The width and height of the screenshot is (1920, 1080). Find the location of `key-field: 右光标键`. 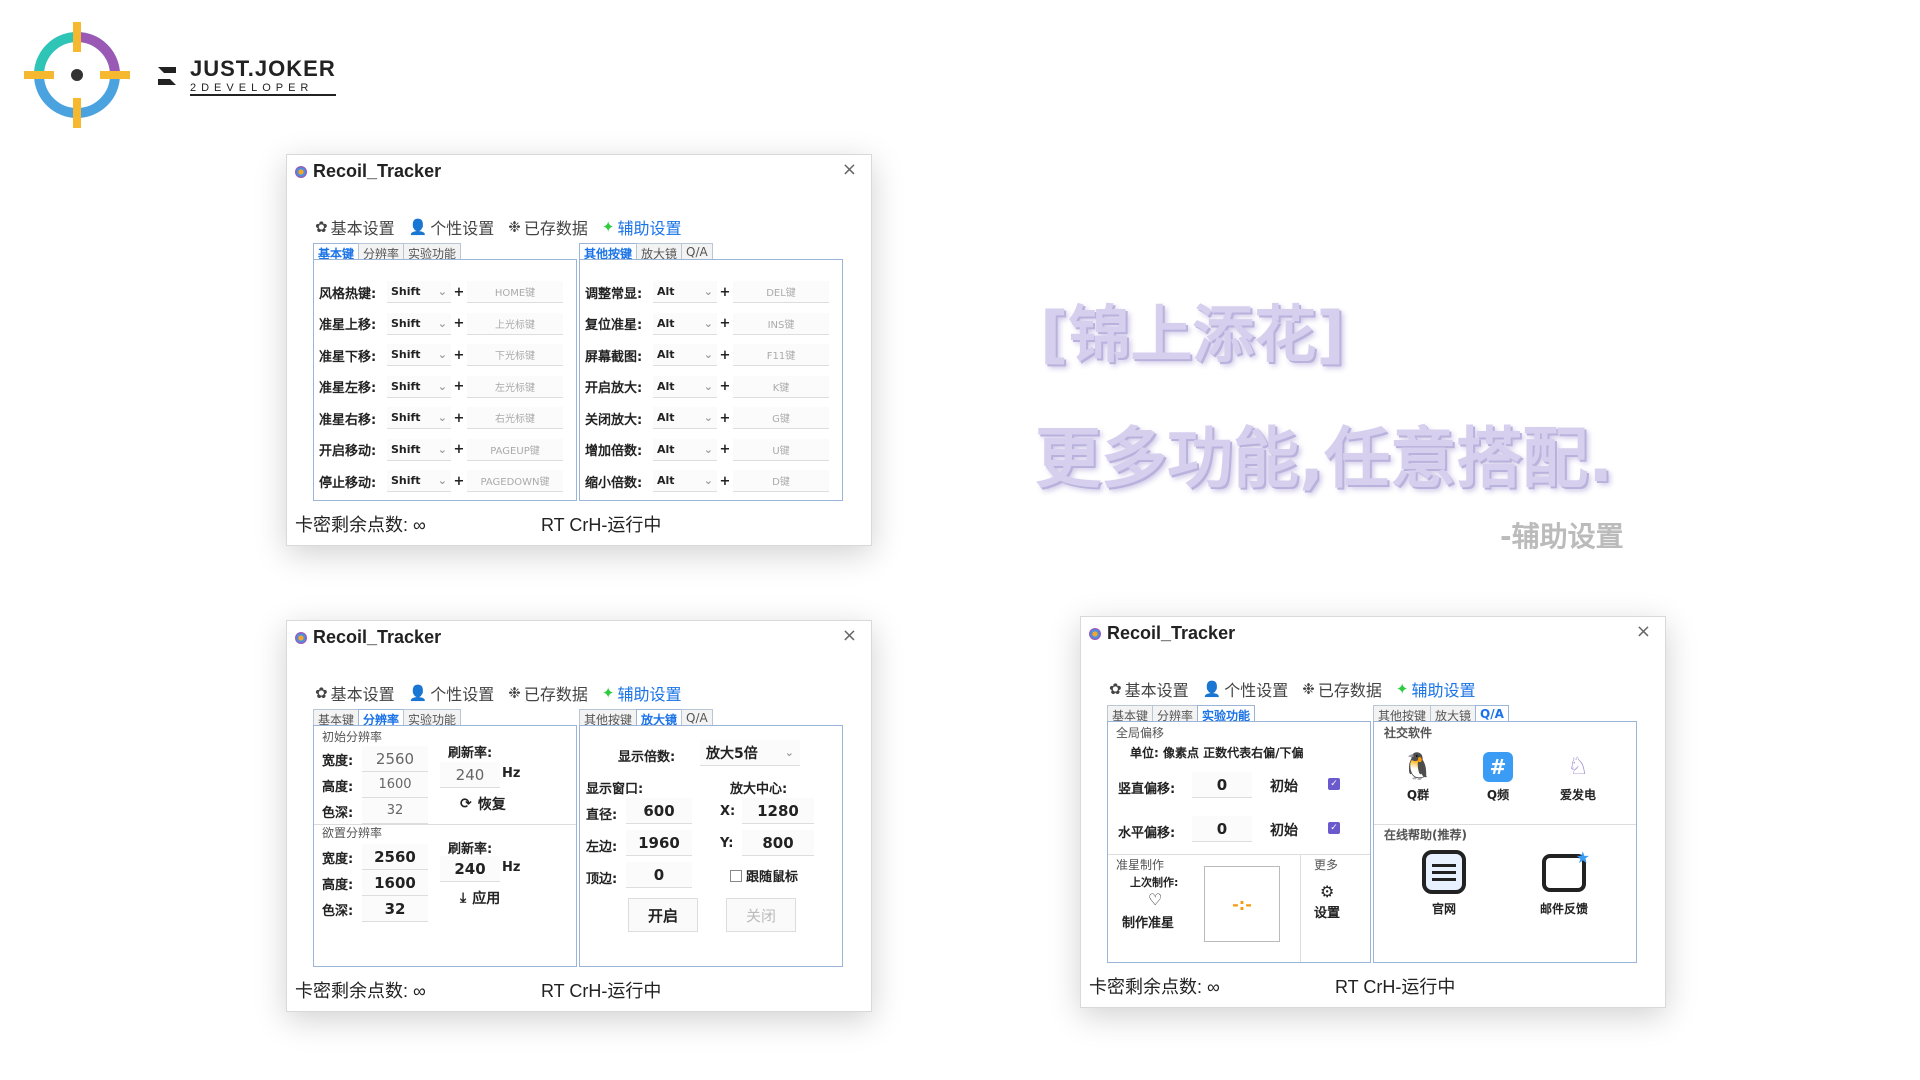

key-field: 右光标键 is located at coordinates (515, 418).